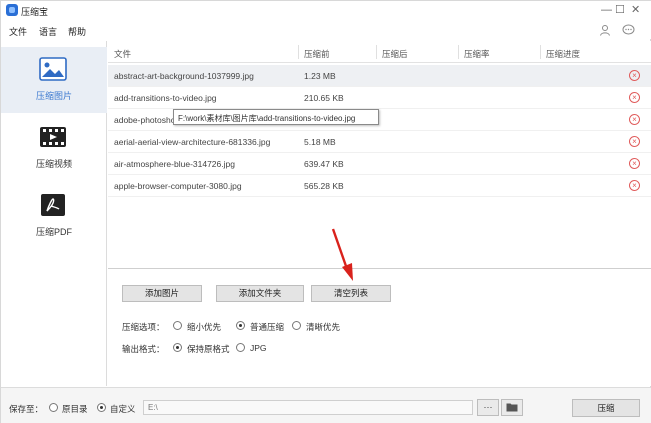  Describe the element at coordinates (77, 31) in the screenshot. I see `menu-help: 帮助` at that location.